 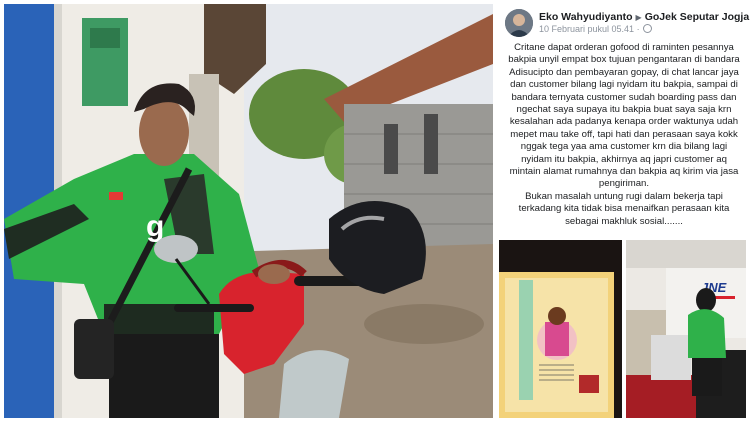 I want to click on post-meta: 10 Februari pukul 05.41 ·, so click(x=595, y=29).